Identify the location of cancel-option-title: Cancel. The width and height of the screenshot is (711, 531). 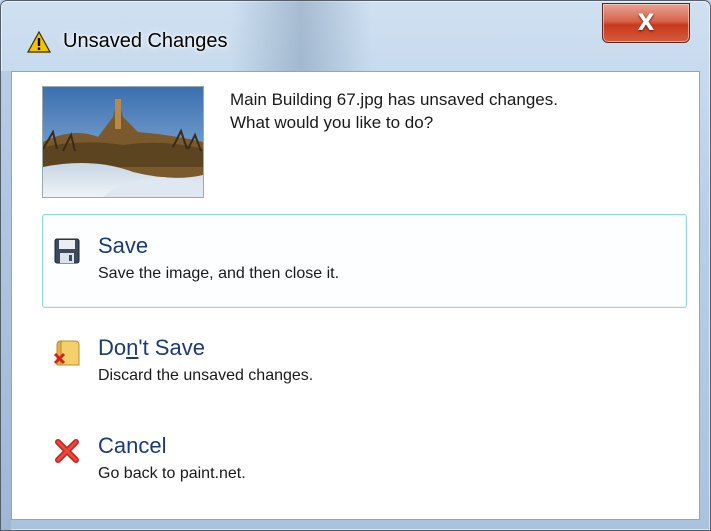
(132, 445).